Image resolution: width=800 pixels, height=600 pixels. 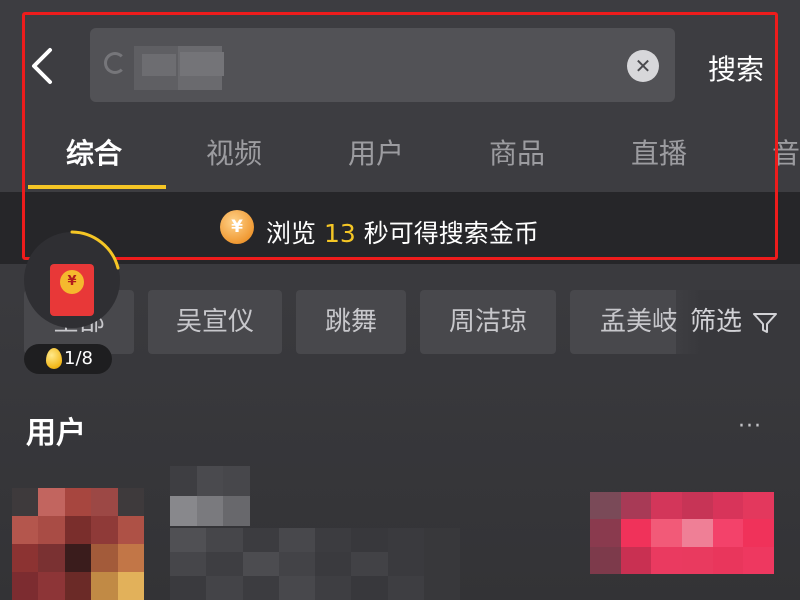 What do you see at coordinates (351, 322) in the screenshot?
I see `chip-跳舞: 跳舞` at bounding box center [351, 322].